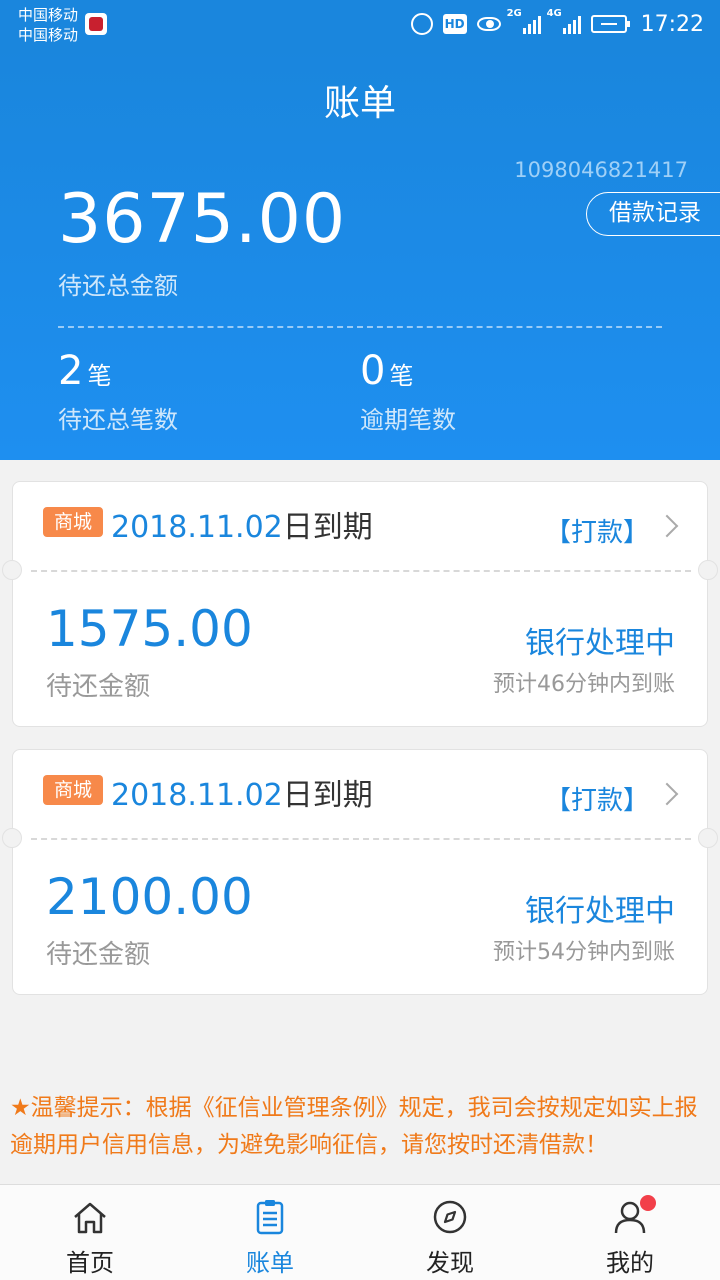 This screenshot has width=720, height=1280. Describe the element at coordinates (270, 1263) in the screenshot. I see `tab-bill-label: 账单` at that location.